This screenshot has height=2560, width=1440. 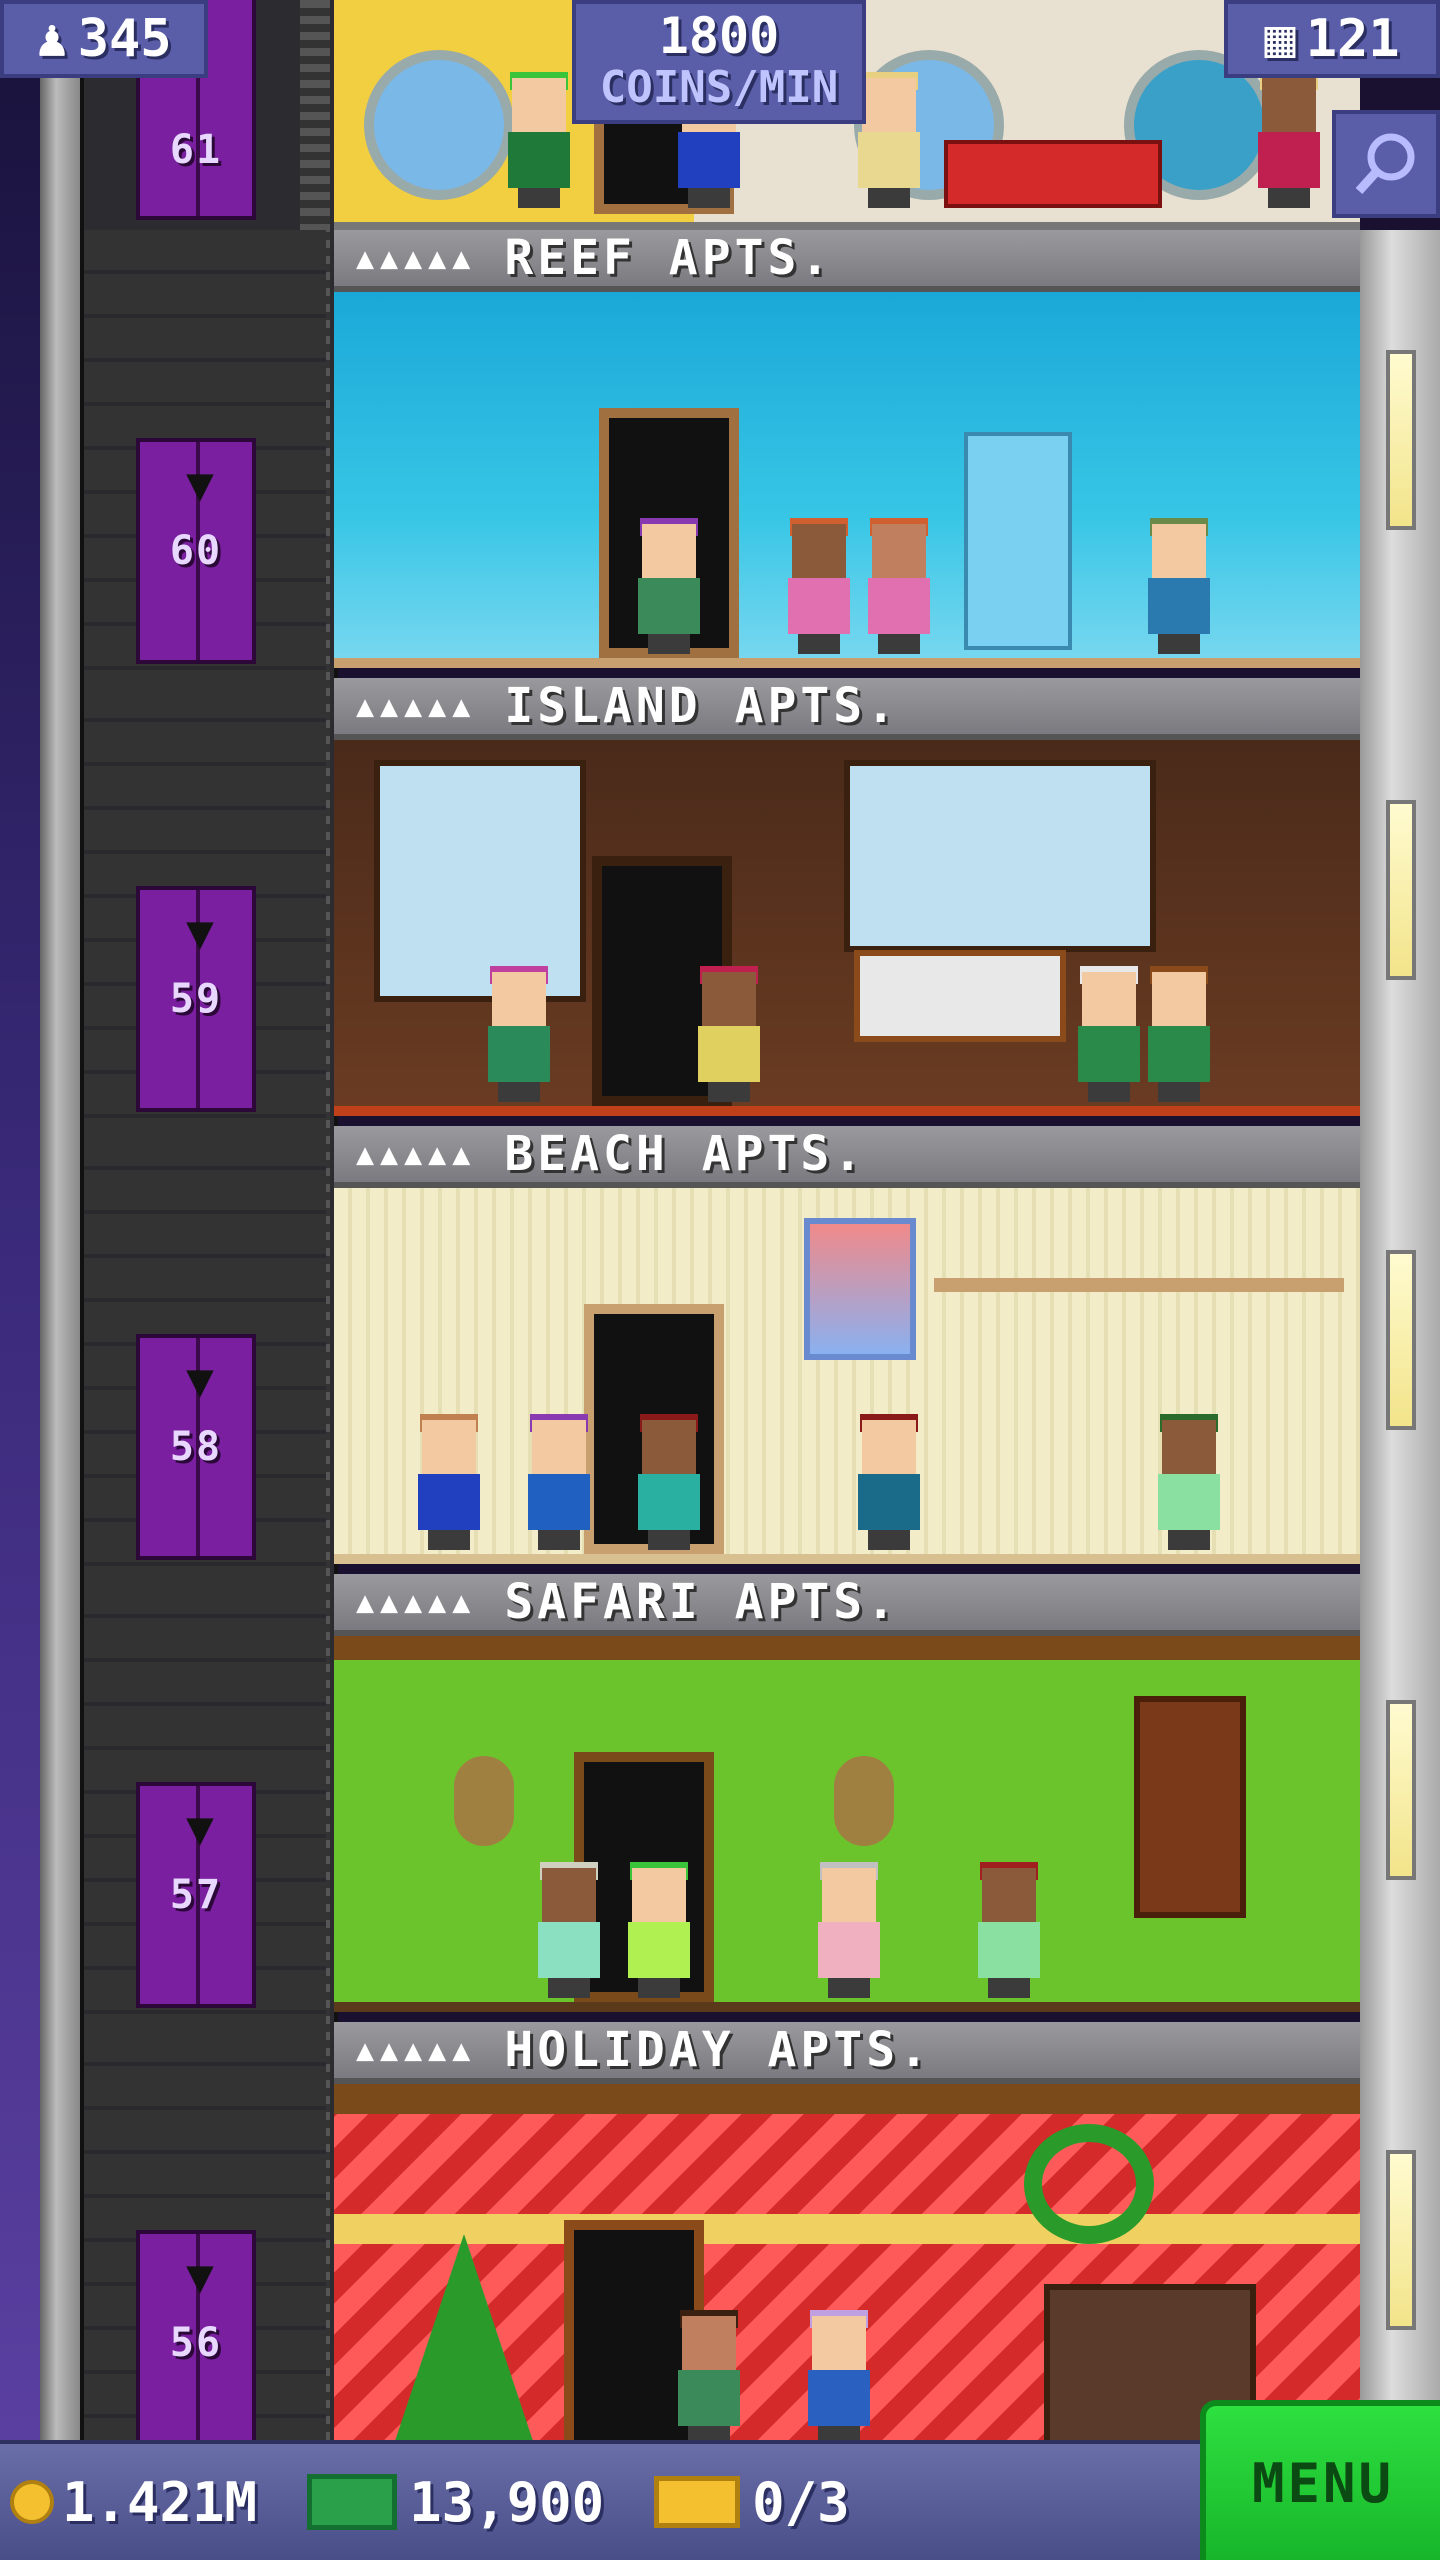 I want to click on search-button, so click(x=1386, y=164).